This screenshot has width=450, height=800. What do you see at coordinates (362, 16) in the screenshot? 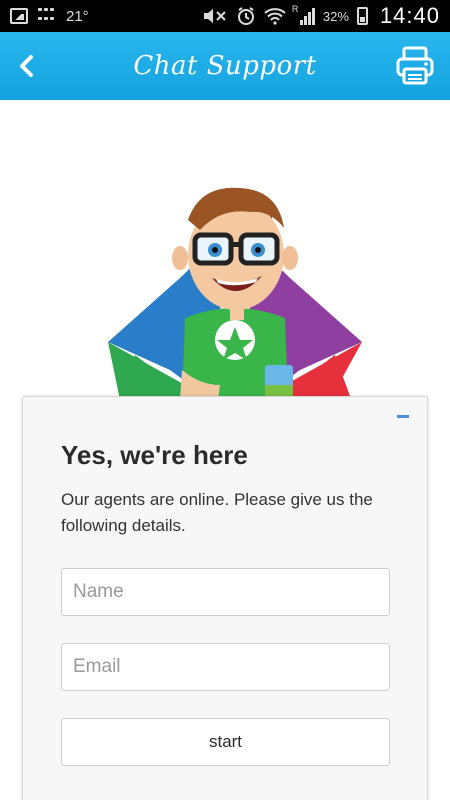
I see `battery-icon` at bounding box center [362, 16].